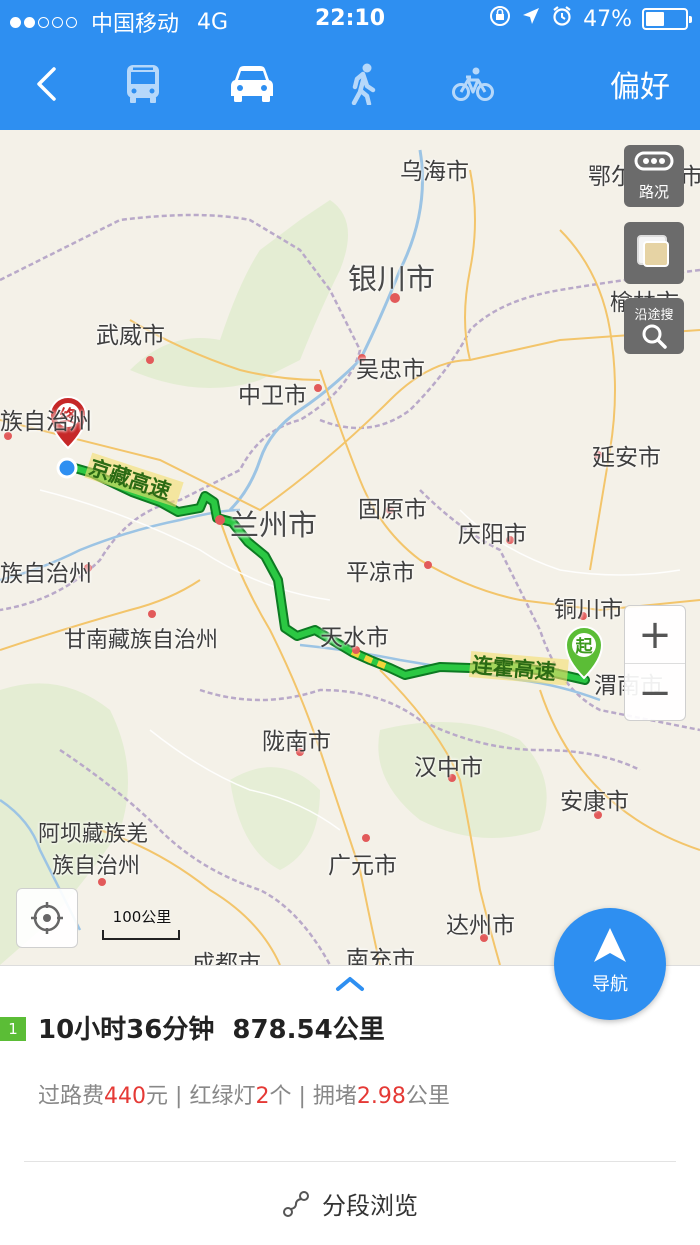 The height and width of the screenshot is (1245, 700). Describe the element at coordinates (518, 668) in the screenshot. I see `road-label-lianhuo: 连霍高速` at that location.